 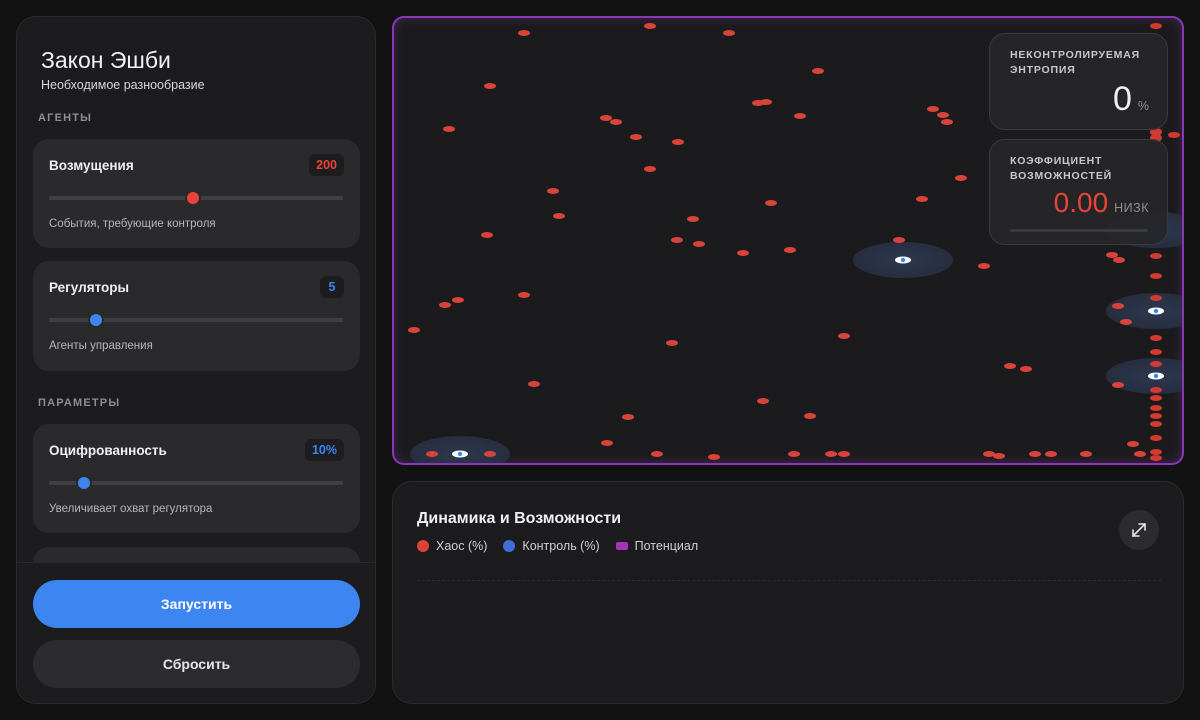 I want to click on legend-item-chaos: Хаос (%), so click(x=452, y=546).